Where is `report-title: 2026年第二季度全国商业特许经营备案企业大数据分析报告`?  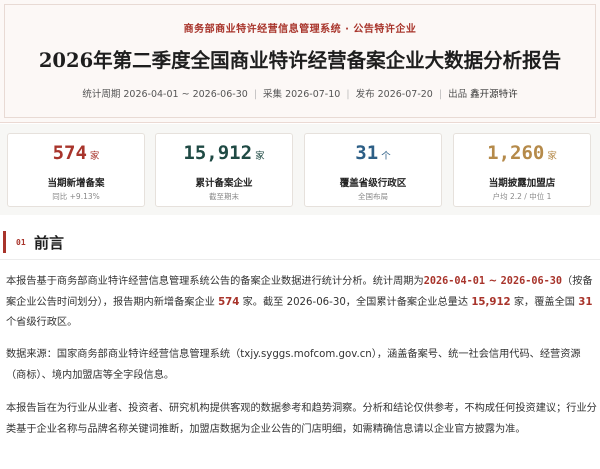 report-title: 2026年第二季度全国商业特许经营备案企业大数据分析报告 is located at coordinates (300, 60).